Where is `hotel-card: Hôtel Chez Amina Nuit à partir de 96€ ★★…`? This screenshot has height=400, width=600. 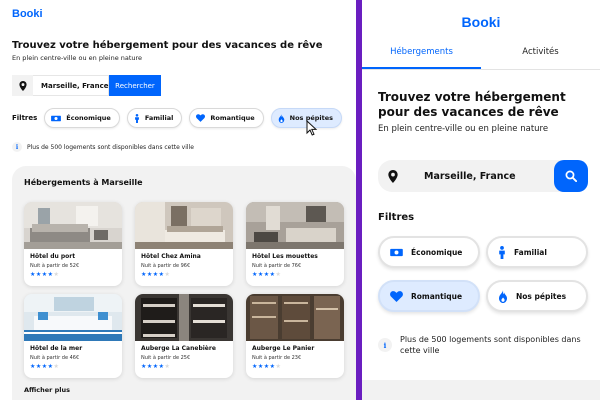
hotel-card: Hôtel Chez Amina Nuit à partir de 96€ ★★… is located at coordinates (184, 244).